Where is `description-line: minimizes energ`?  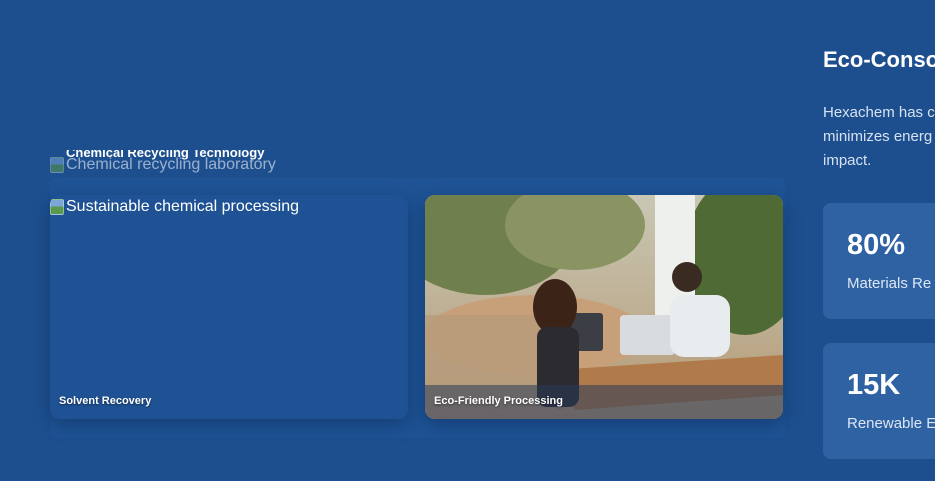
description-line: minimizes energ is located at coordinates (878, 136).